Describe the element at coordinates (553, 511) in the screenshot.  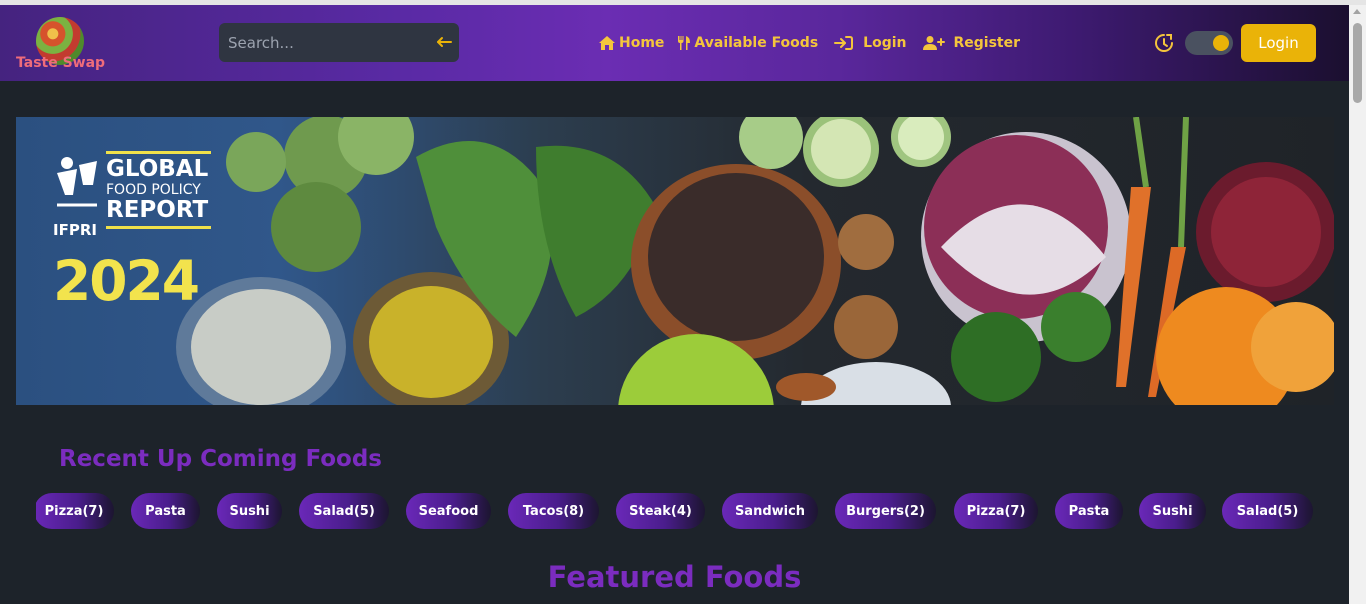
I see `category-chip: Tacos(8)` at that location.